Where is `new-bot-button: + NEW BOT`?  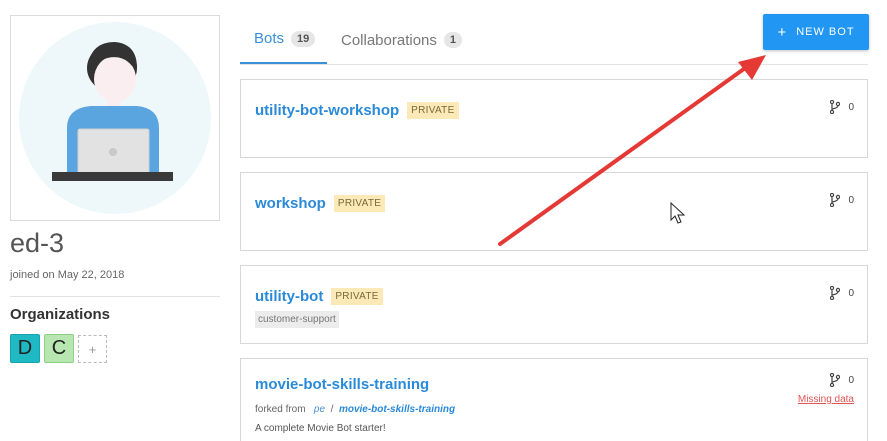 new-bot-button: + NEW BOT is located at coordinates (816, 32).